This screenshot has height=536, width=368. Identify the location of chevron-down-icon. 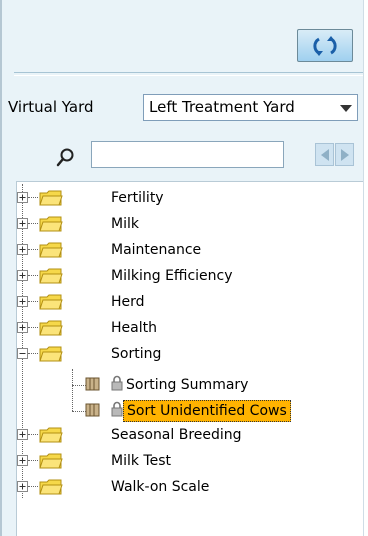
(346, 108).